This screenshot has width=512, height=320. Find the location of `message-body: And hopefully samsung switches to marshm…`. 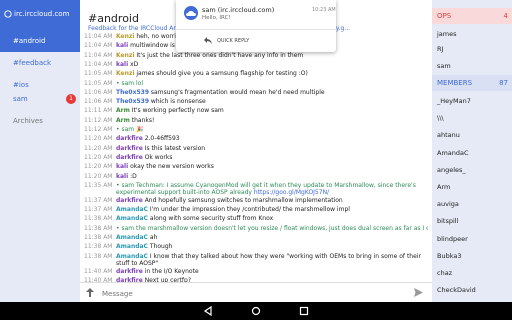

message-body: And hopefully samsung switches to marshm… is located at coordinates (242, 200).